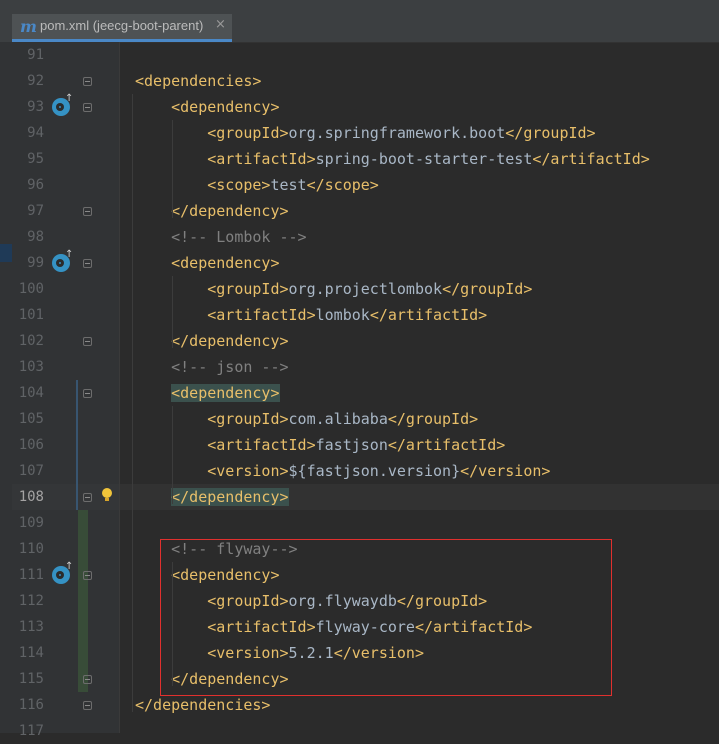 The width and height of the screenshot is (719, 744). Describe the element at coordinates (225, 107) in the screenshot. I see `xml-tag: <dependency>` at that location.